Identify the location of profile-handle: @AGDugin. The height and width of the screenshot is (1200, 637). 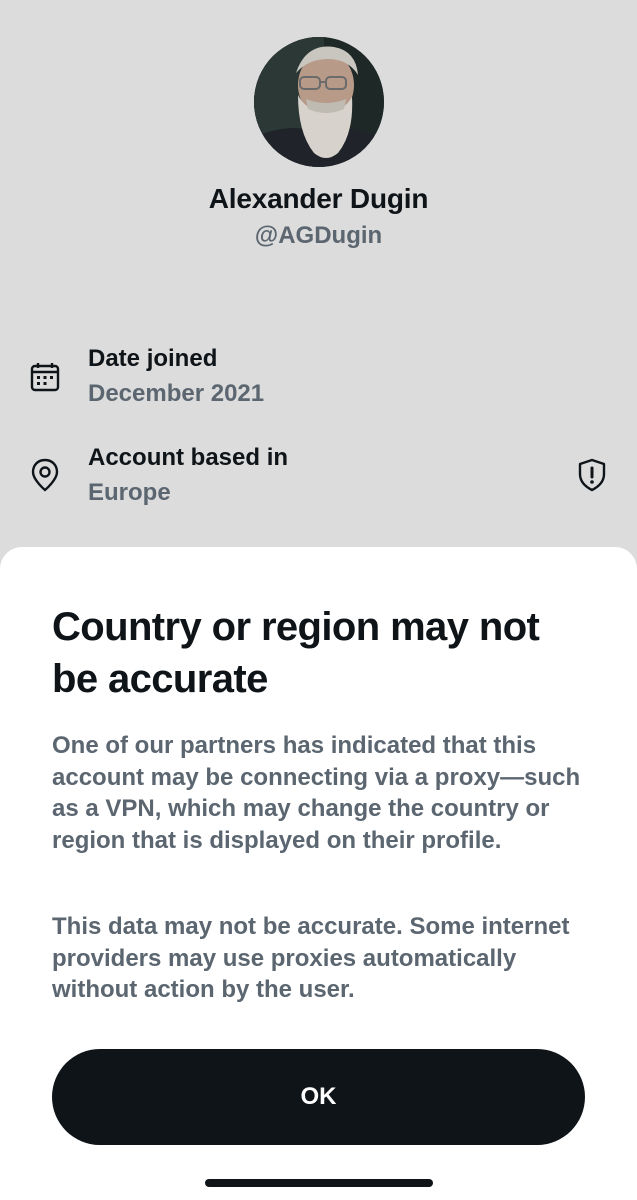
(318, 235).